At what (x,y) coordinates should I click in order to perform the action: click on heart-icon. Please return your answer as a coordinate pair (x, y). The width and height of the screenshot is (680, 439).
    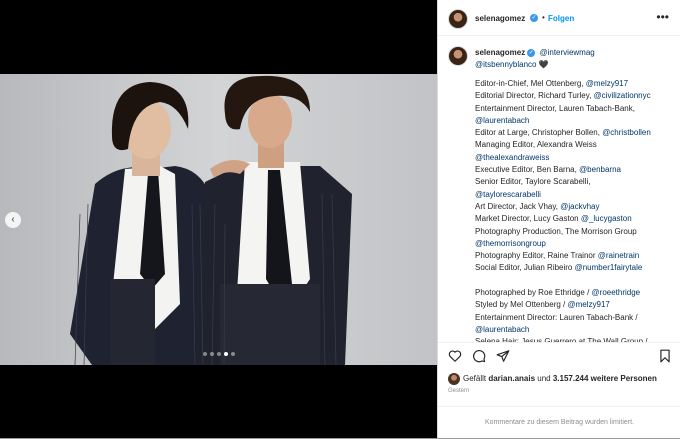
    Looking at the image, I should click on (455, 356).